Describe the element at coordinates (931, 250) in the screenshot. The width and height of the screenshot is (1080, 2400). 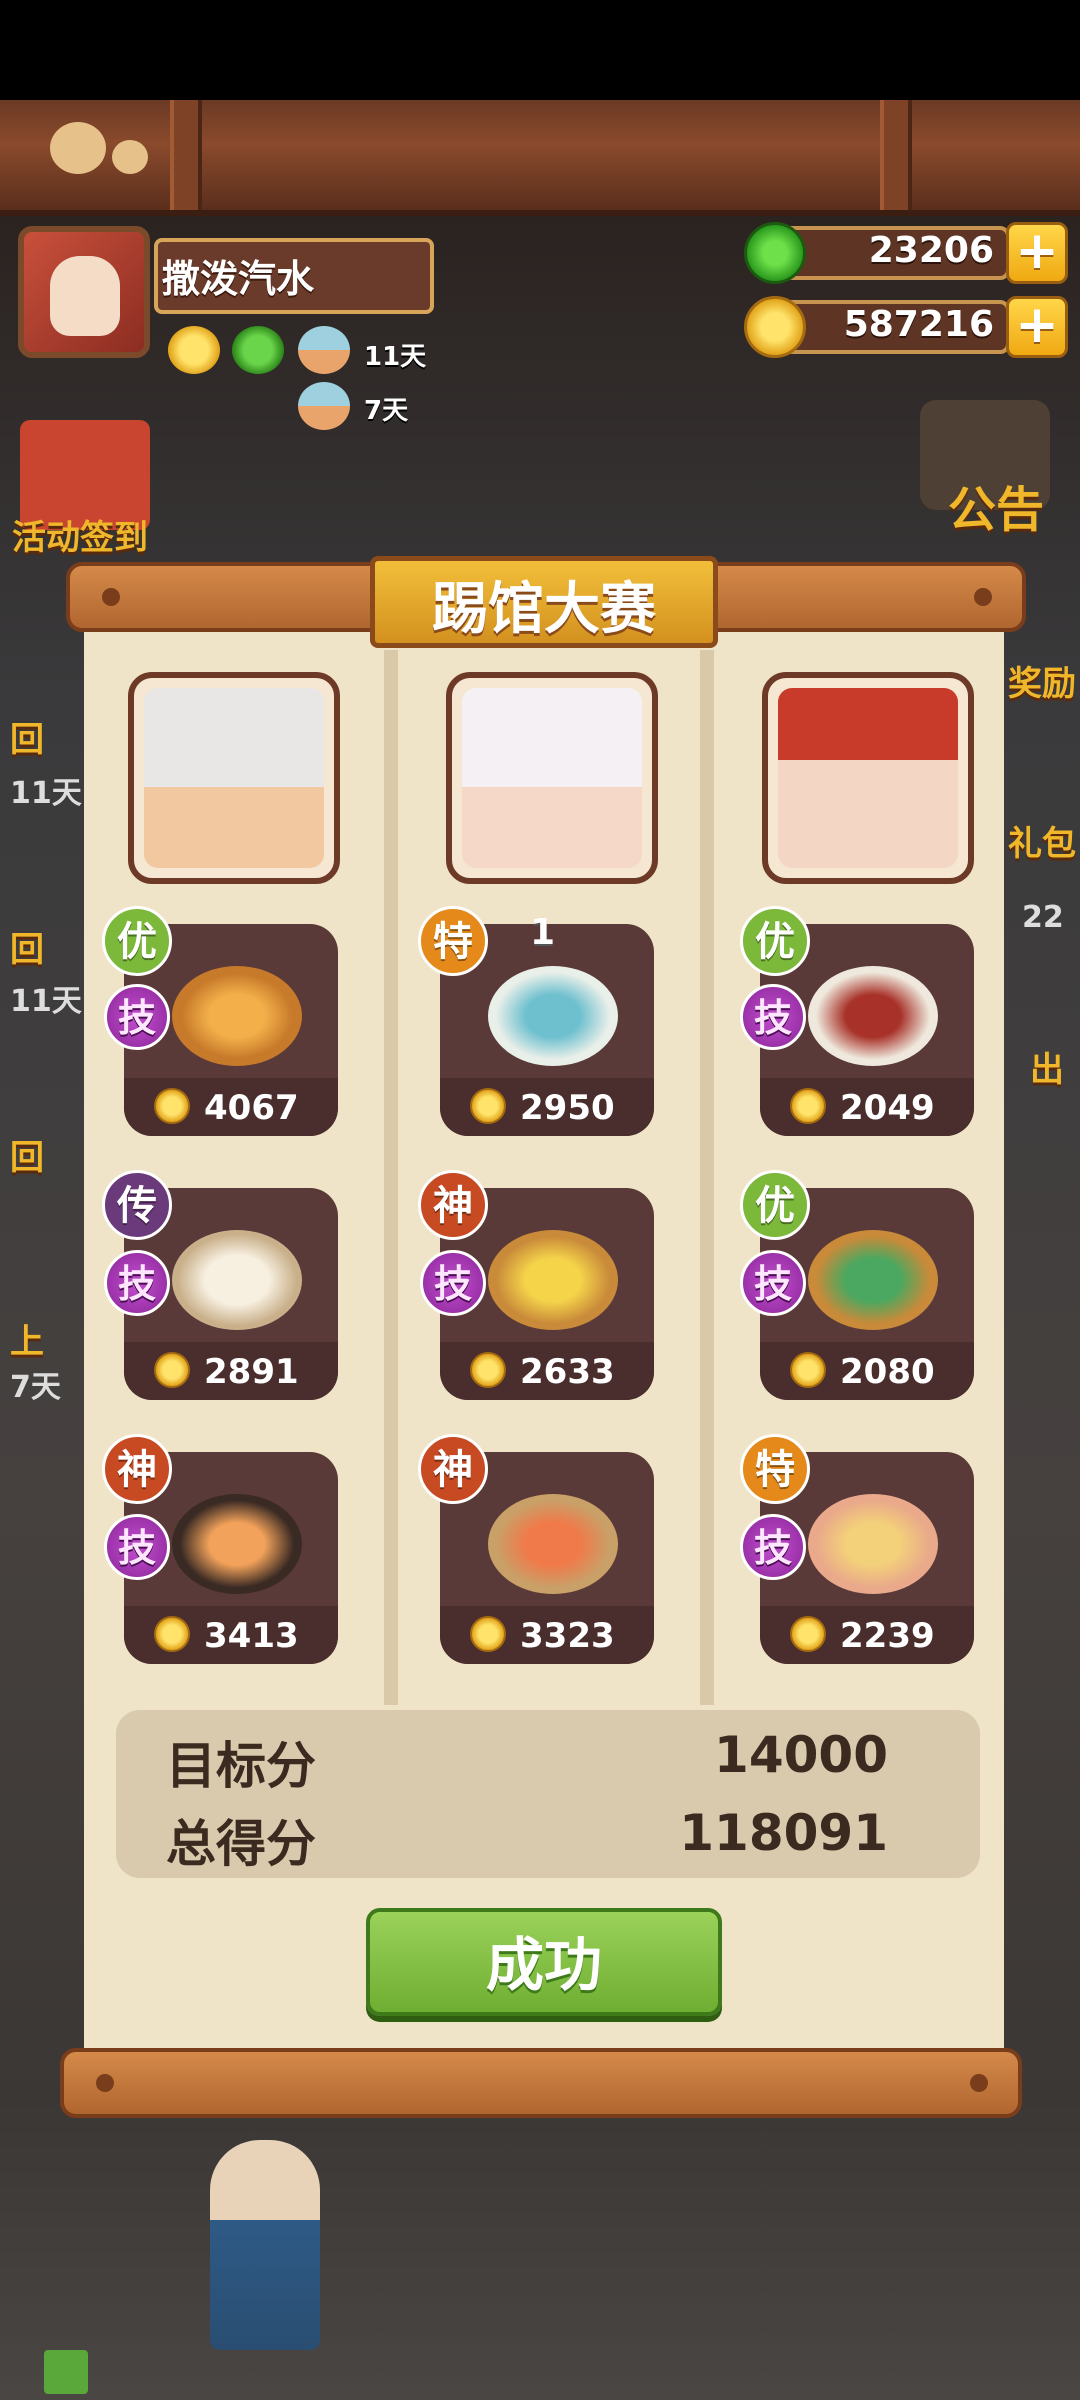
I see `jade-amount: 23206` at that location.